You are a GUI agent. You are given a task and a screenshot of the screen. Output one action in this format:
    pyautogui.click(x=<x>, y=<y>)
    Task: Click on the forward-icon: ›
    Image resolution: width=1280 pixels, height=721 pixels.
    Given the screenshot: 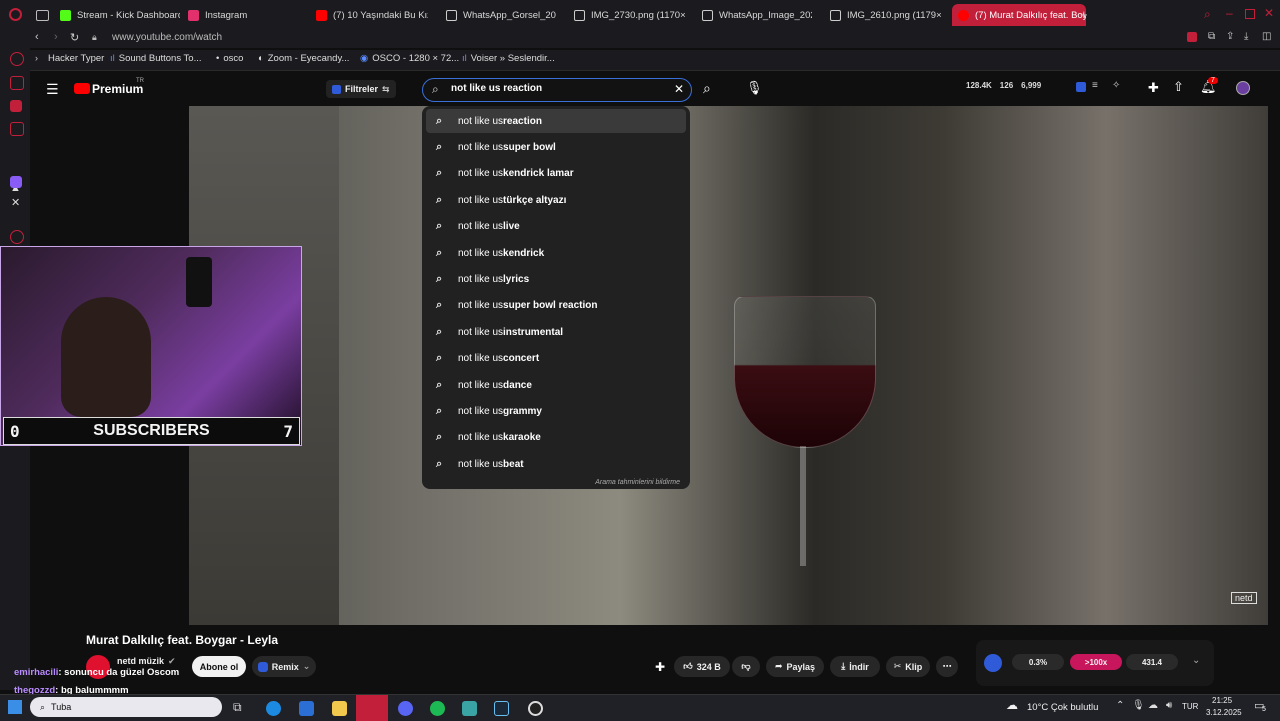 What is the action you would take?
    pyautogui.click(x=56, y=37)
    